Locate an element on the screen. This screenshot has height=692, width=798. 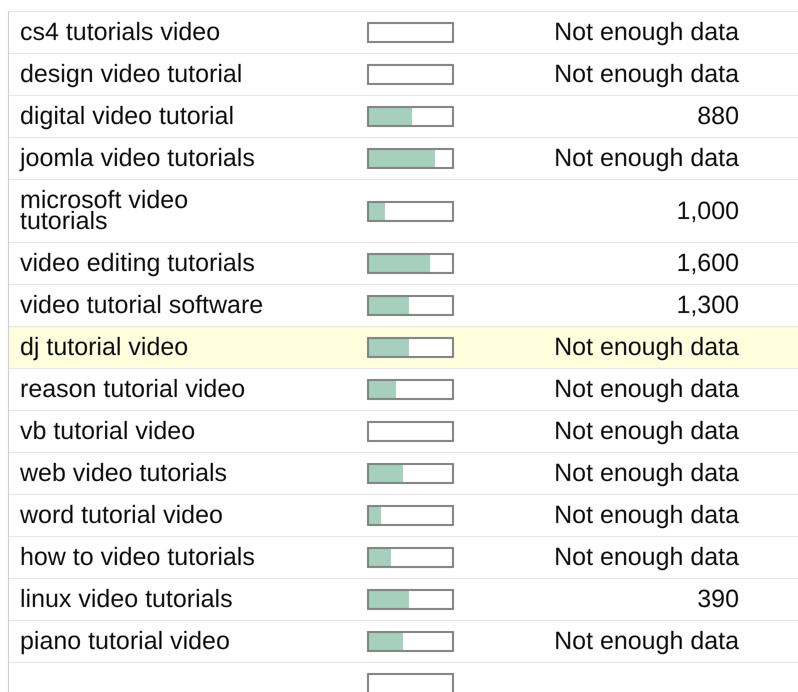
keyword-text: digital video tutorial is located at coordinates (128, 116).